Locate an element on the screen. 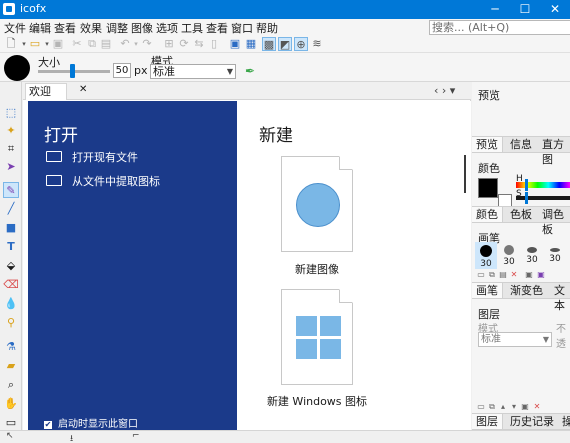 The image size is (570, 443). tab-histogram: 直方图 is located at coordinates (554, 151).